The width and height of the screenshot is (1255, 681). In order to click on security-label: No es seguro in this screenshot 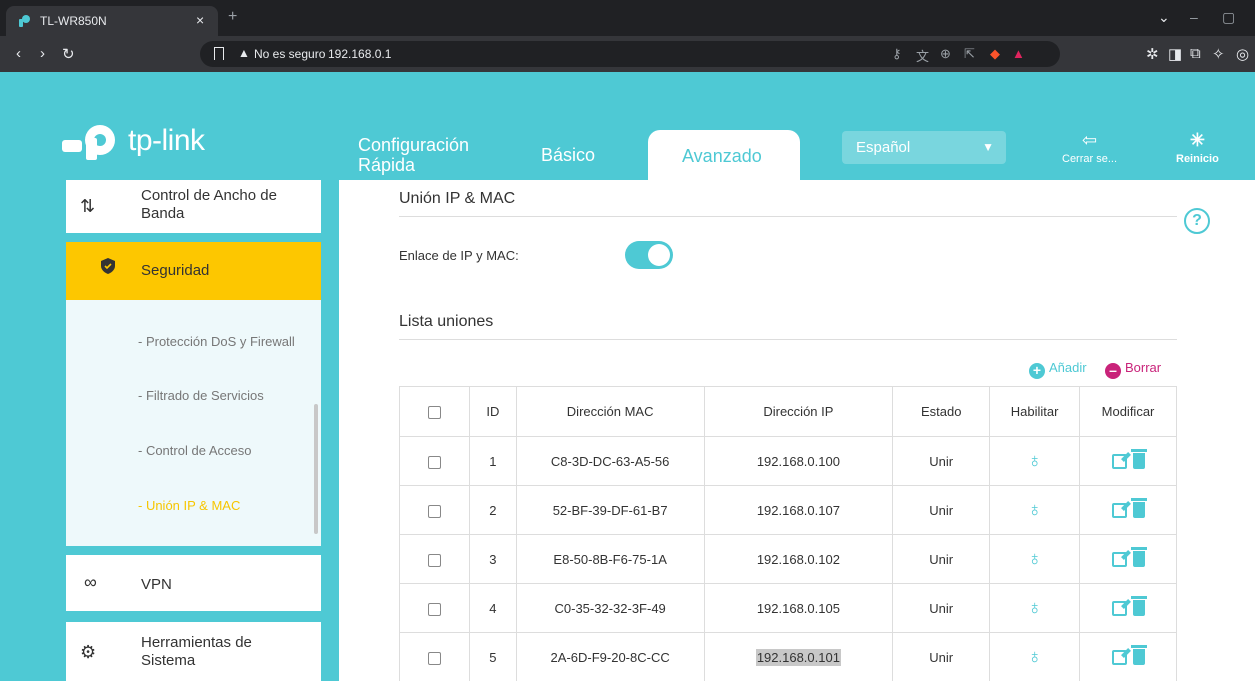, I will do `click(289, 54)`.